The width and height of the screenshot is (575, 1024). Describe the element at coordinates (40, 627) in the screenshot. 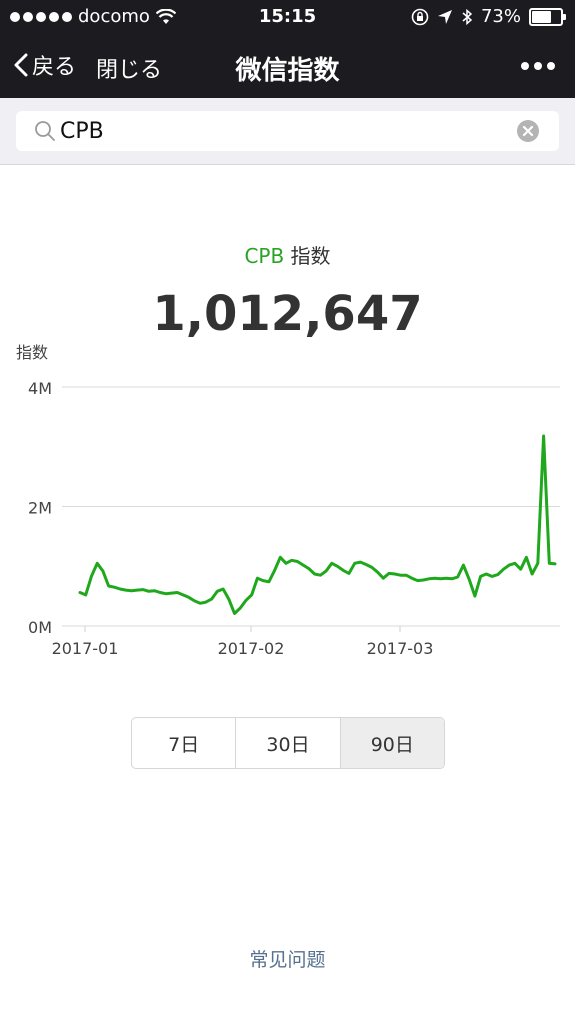

I see `y-tick-label: 0M` at that location.